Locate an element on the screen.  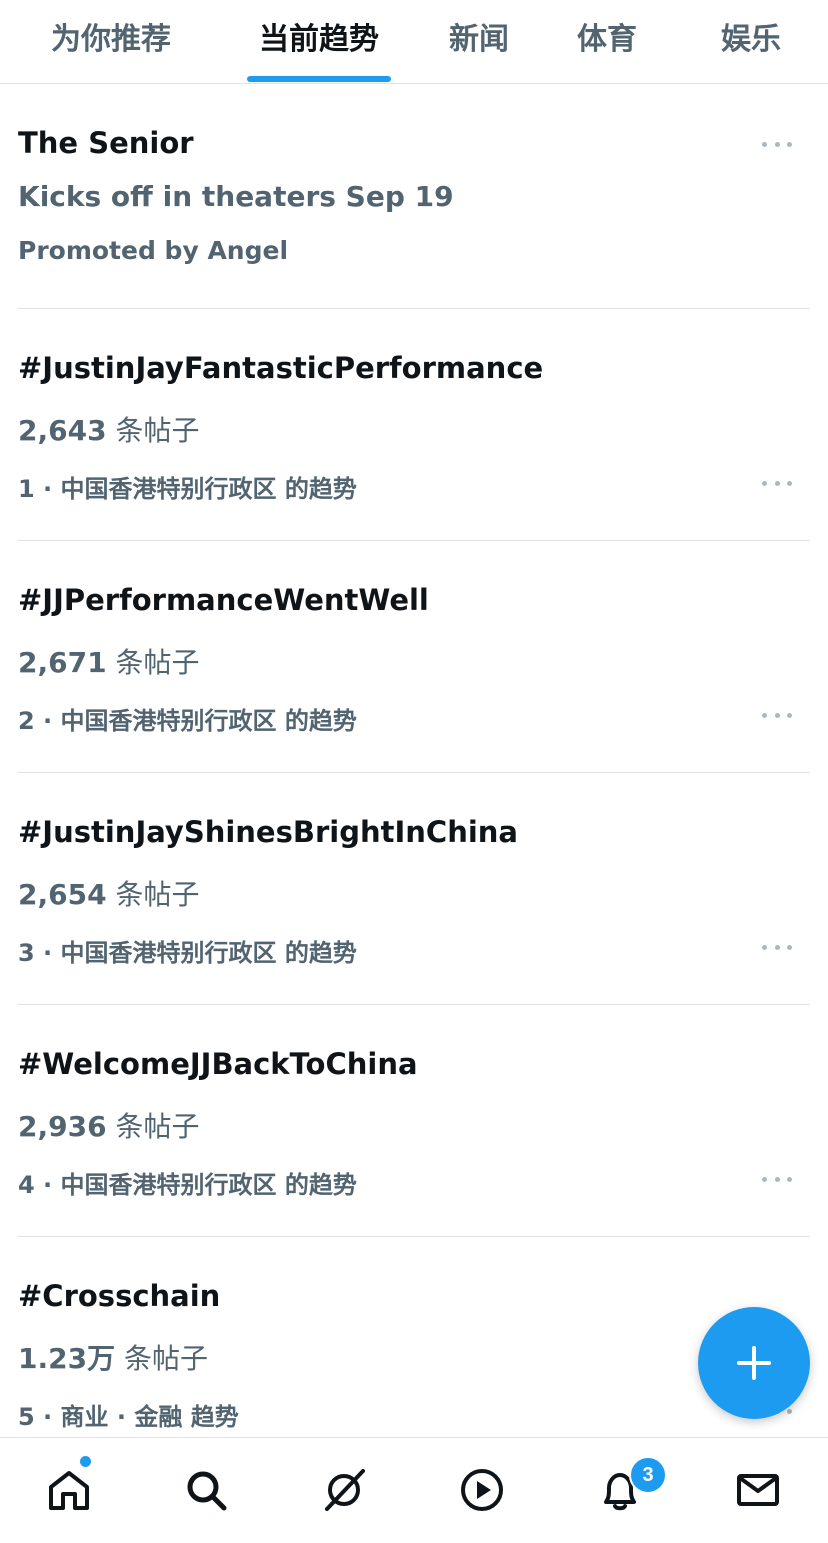
trend-title: #JJPerformanceWentWell is located at coordinates (223, 600).